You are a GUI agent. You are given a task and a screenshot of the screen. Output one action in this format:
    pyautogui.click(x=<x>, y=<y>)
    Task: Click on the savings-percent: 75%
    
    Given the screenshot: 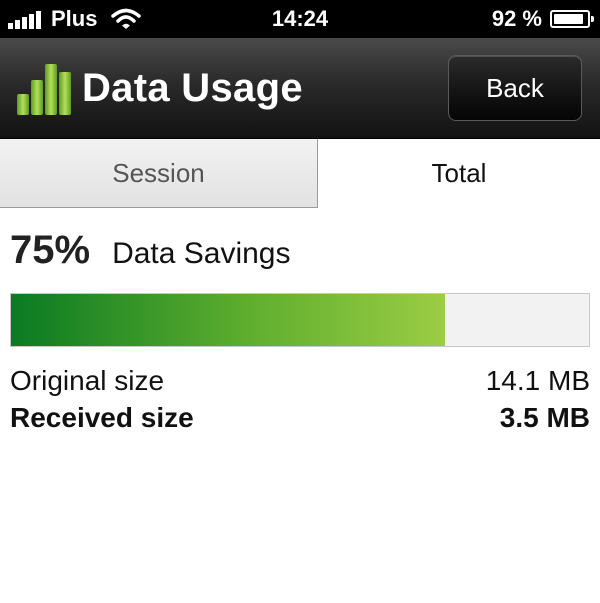 What is the action you would take?
    pyautogui.click(x=50, y=250)
    